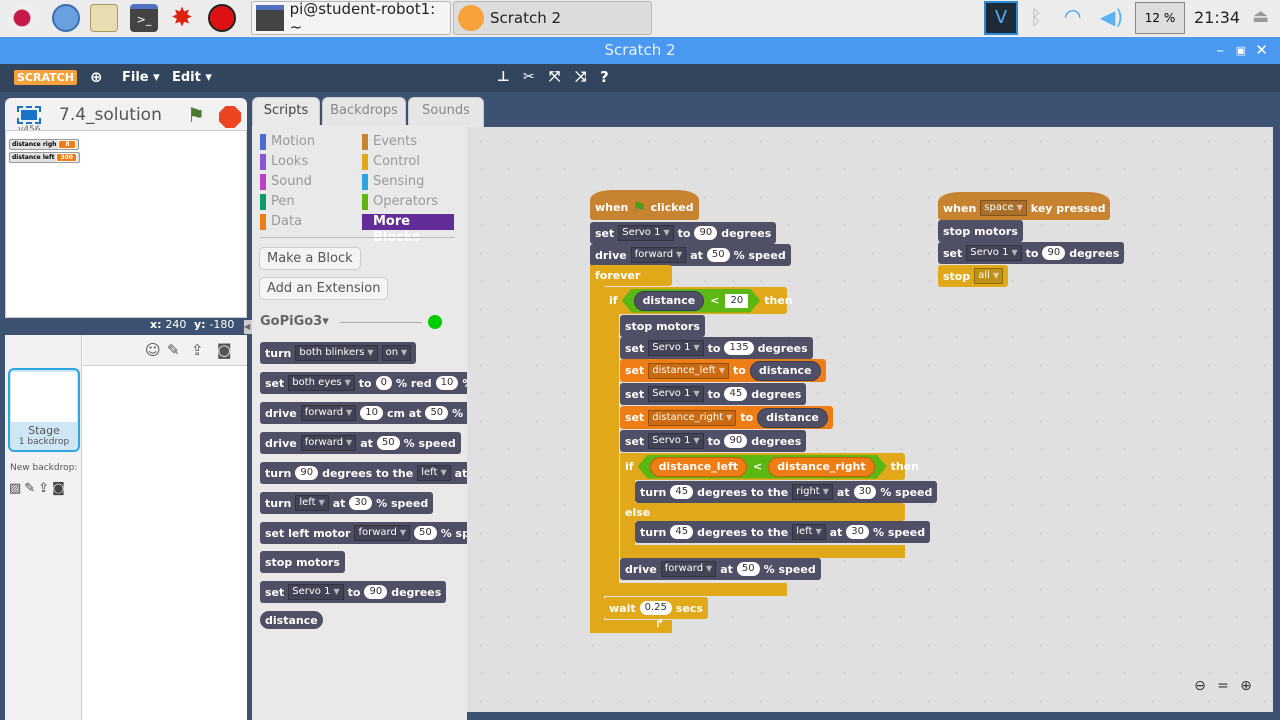 The height and width of the screenshot is (720, 1280). Describe the element at coordinates (762, 467) in the screenshot. I see `boolean-operator-block: distance_left < distance_right` at that location.